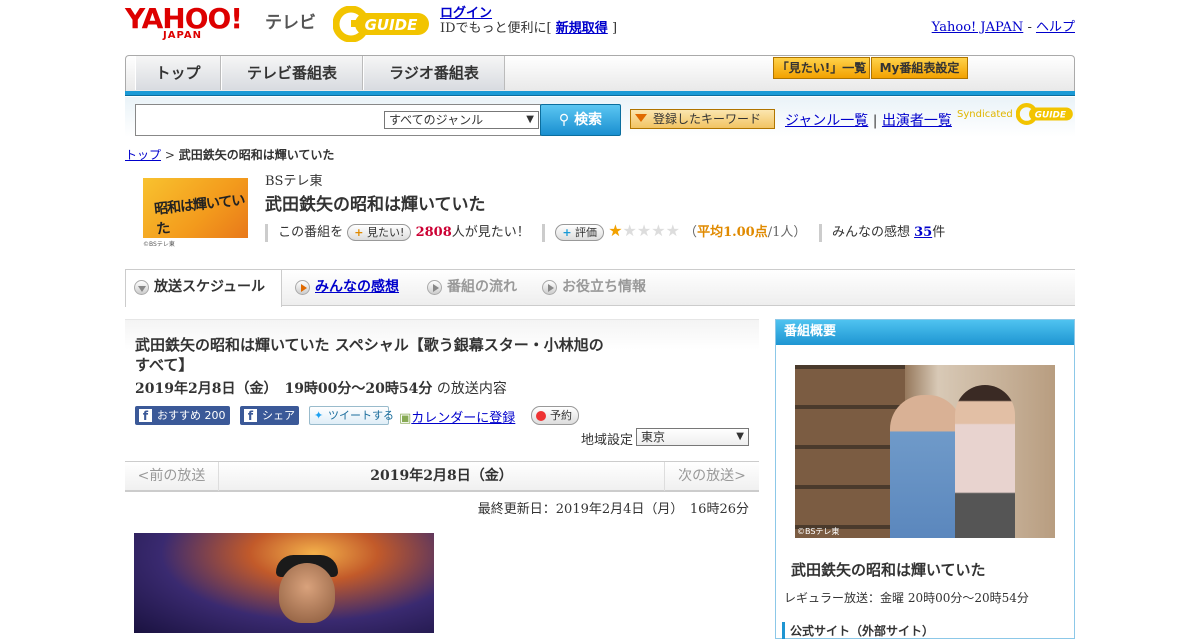  Describe the element at coordinates (369, 355) in the screenshot. I see `episode-title: 武田鉄矢の昭和は輝いていた スペシャル【歌う銀幕スター・小林旭のすべて】` at that location.